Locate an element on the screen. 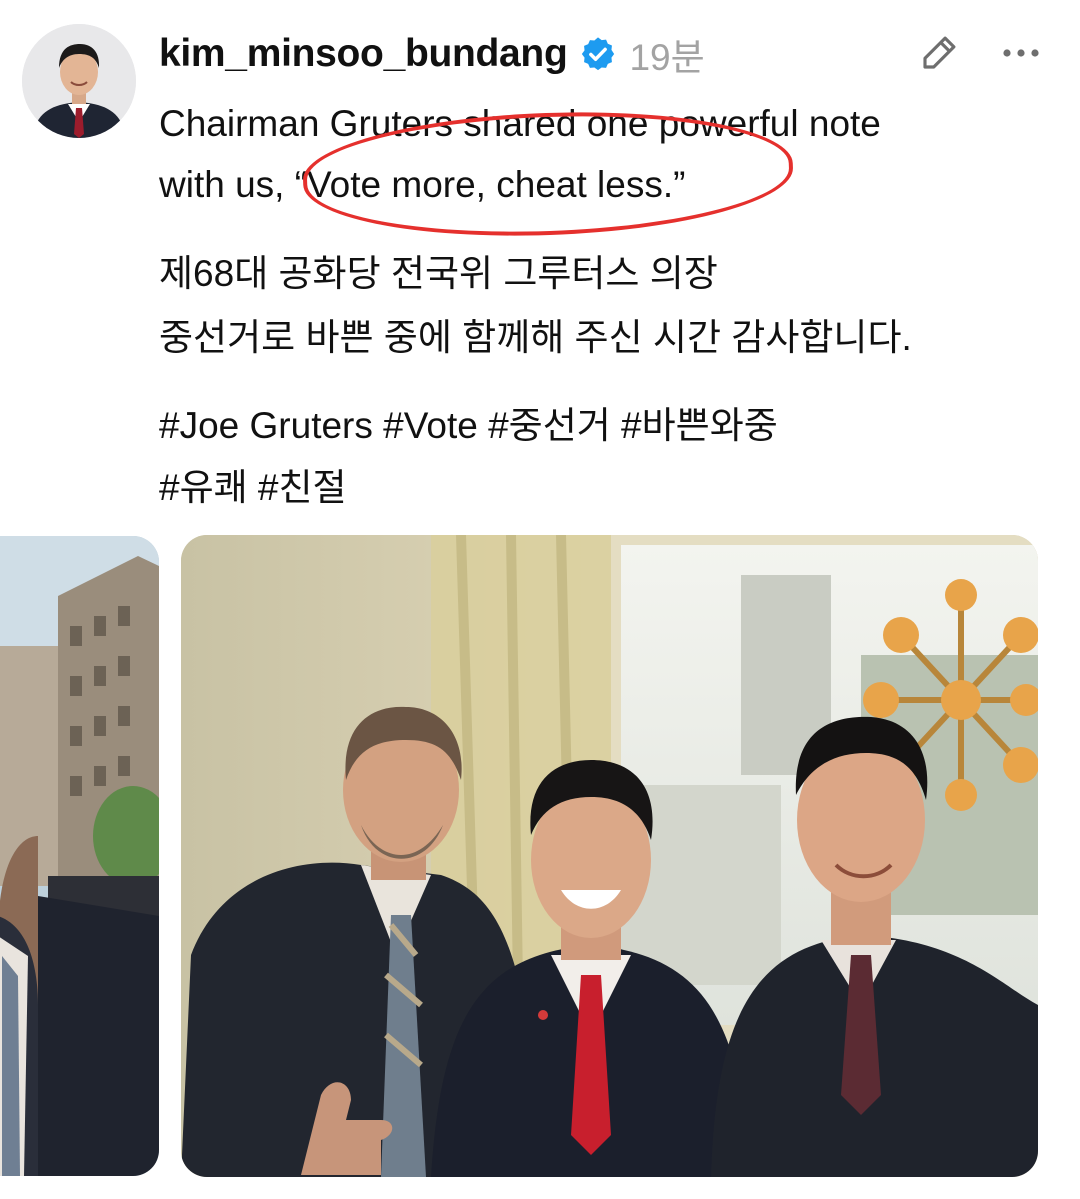  more-options-icon is located at coordinates (1021, 53).